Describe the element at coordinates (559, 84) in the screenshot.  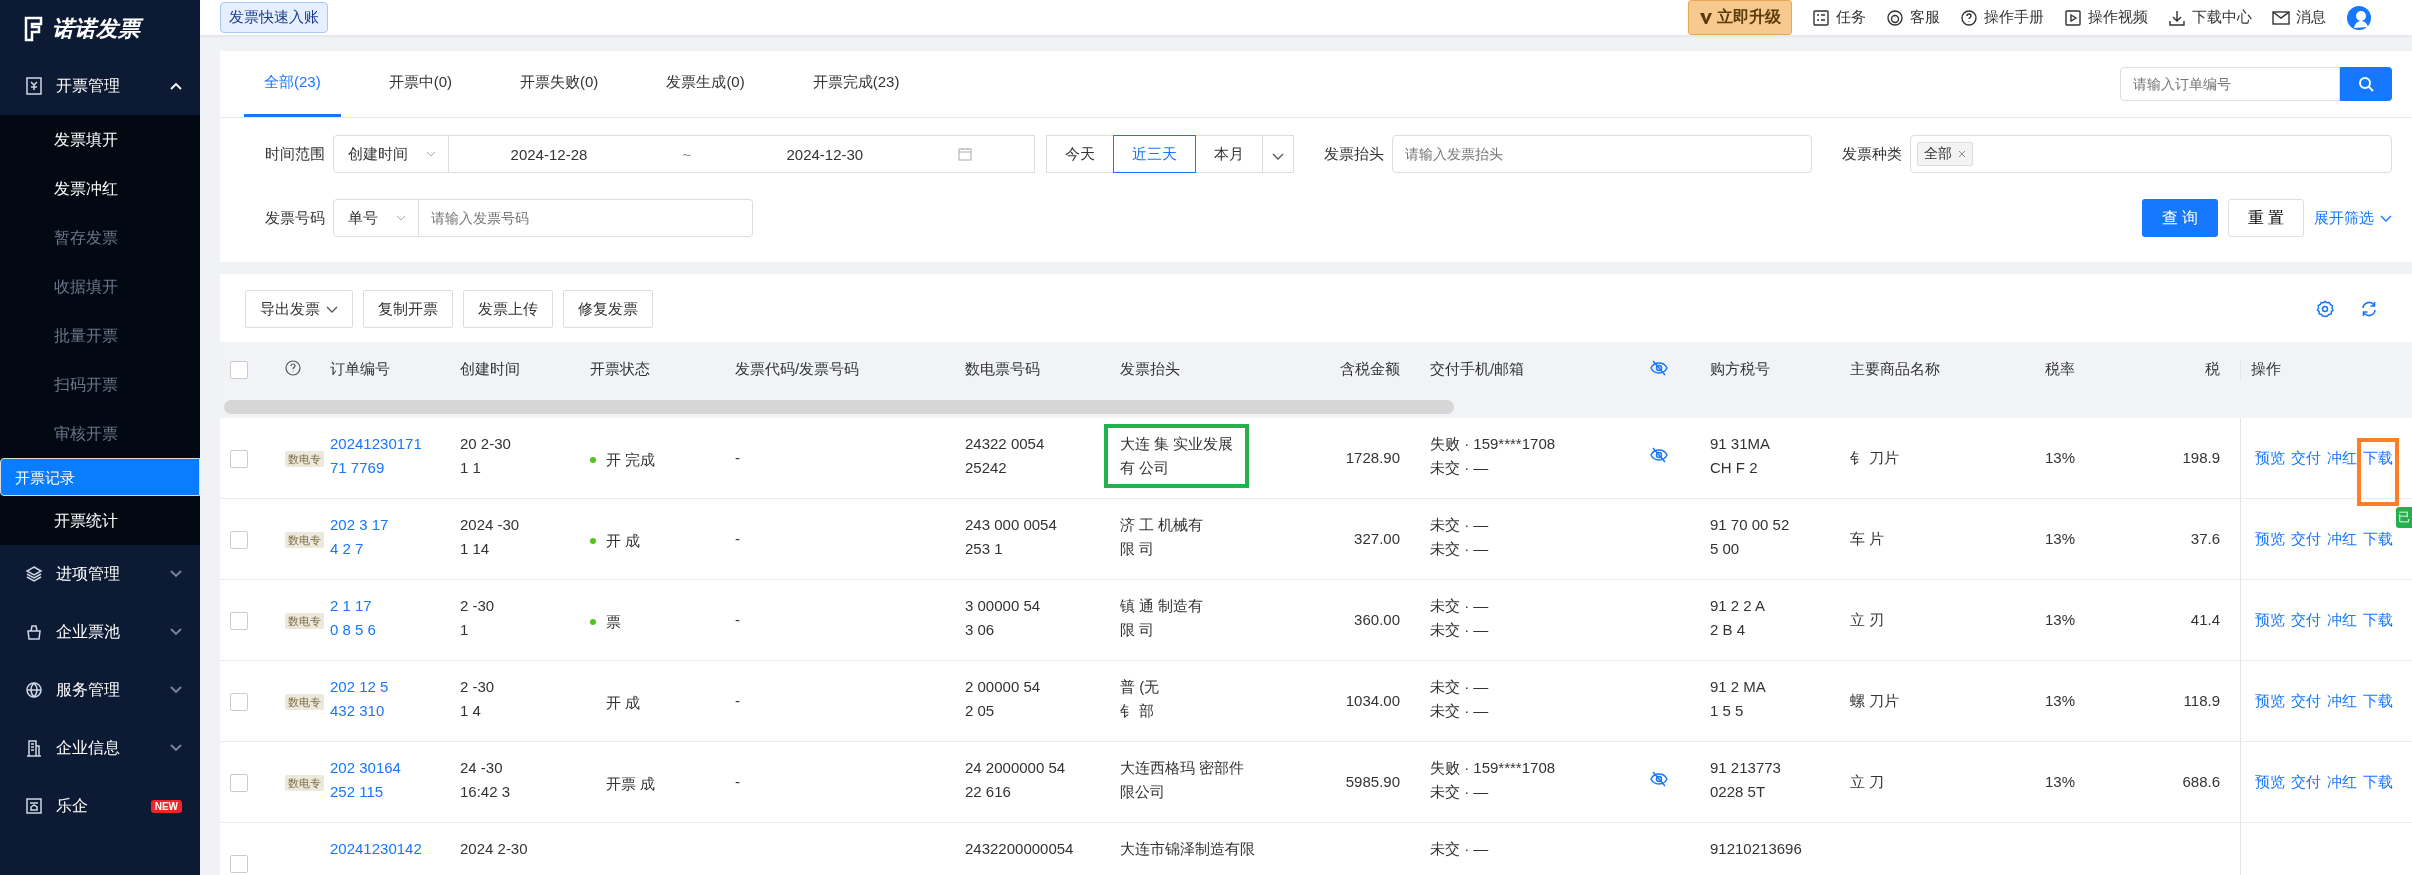
I see `tab: 开票失败(0)` at that location.